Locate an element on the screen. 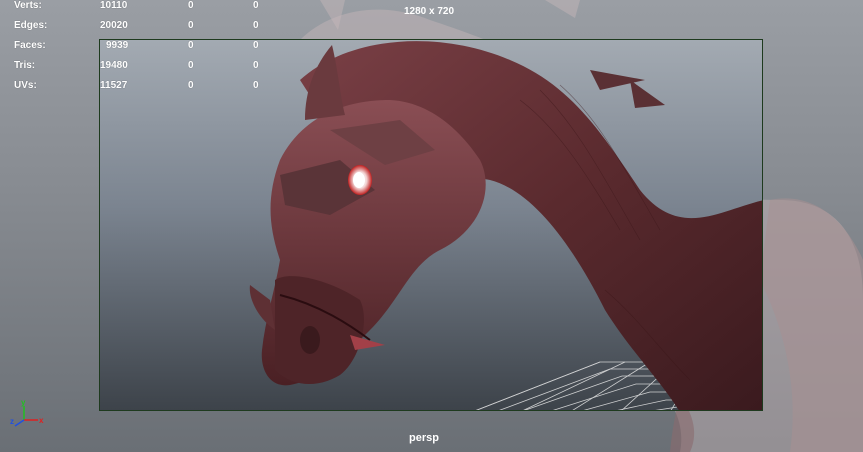  hud-value: 9939 is located at coordinates (117, 45).